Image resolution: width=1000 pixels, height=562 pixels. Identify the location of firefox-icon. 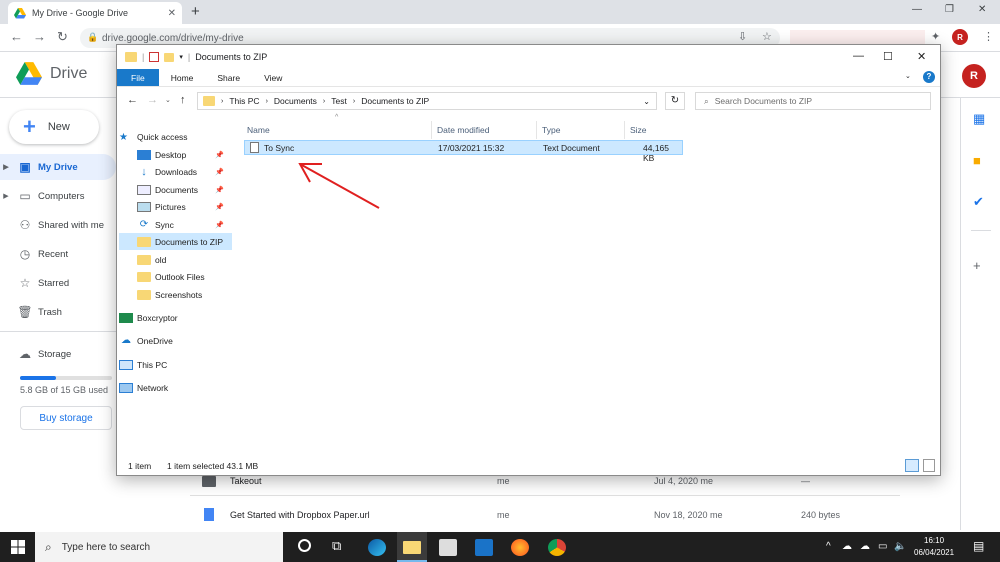
(520, 547).